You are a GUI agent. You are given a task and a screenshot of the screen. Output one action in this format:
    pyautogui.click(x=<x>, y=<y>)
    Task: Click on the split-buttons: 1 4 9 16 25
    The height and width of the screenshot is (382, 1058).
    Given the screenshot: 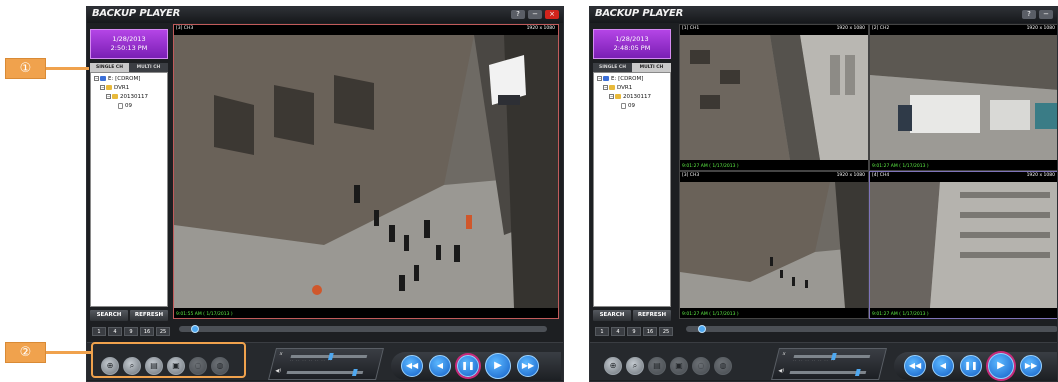 What is the action you would take?
    pyautogui.click(x=634, y=331)
    